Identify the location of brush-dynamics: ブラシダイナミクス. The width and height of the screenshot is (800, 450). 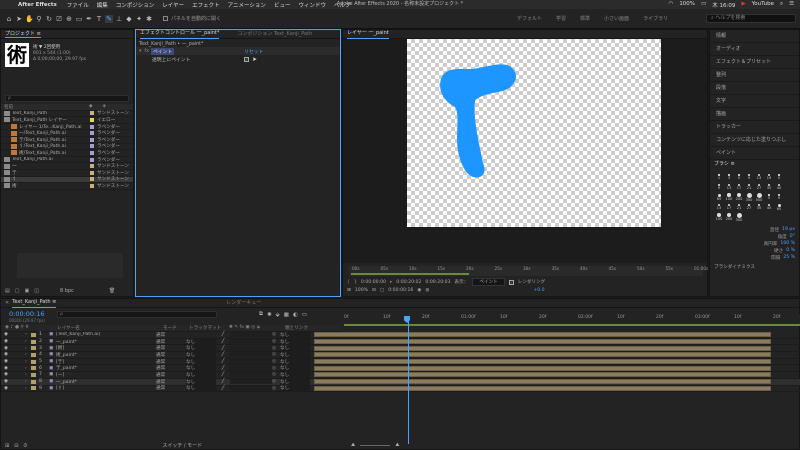
(754, 267).